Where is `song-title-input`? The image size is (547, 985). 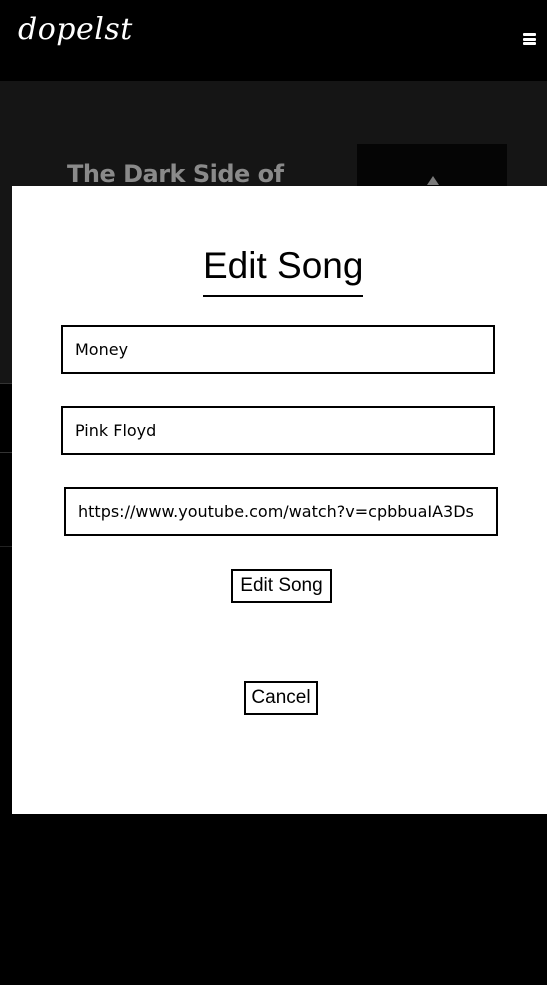 song-title-input is located at coordinates (278, 349).